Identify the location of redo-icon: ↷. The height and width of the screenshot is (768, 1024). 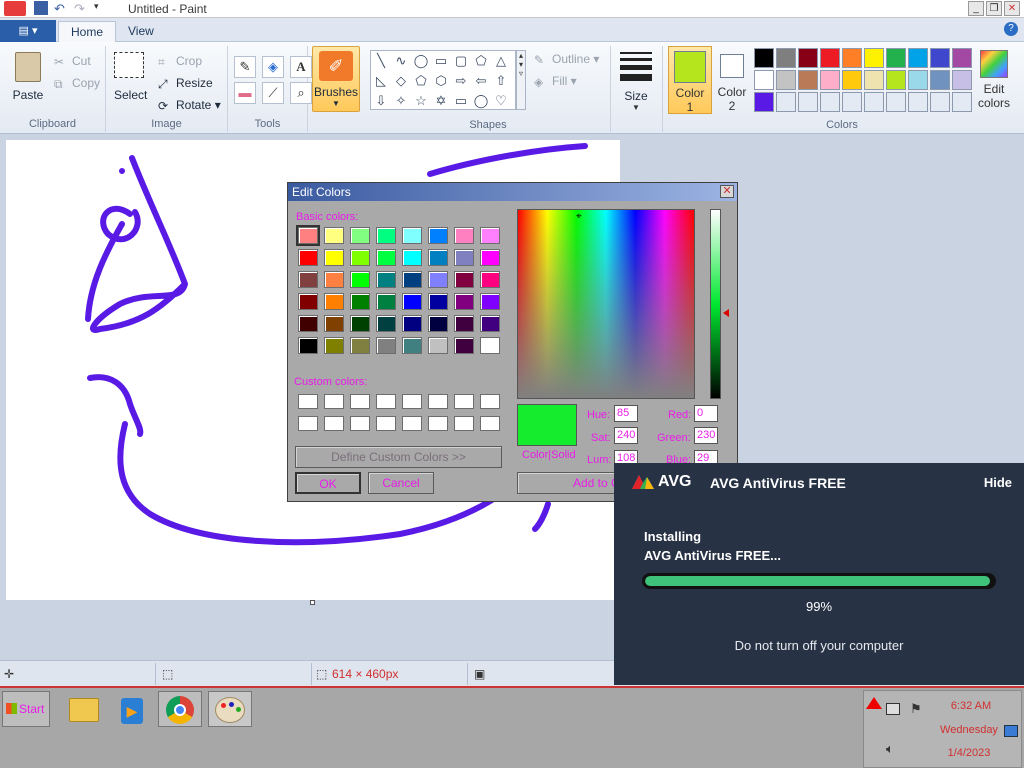
(81, 8).